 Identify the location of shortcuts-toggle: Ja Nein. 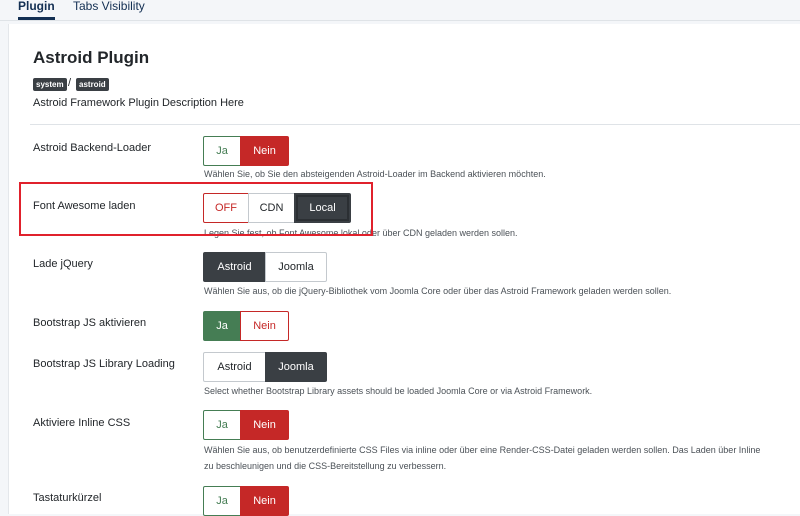
(246, 501).